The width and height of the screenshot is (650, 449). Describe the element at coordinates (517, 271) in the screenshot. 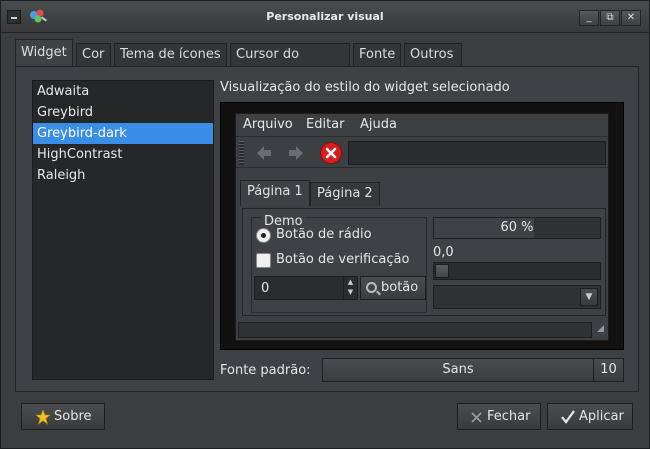

I see `scale-slider` at that location.